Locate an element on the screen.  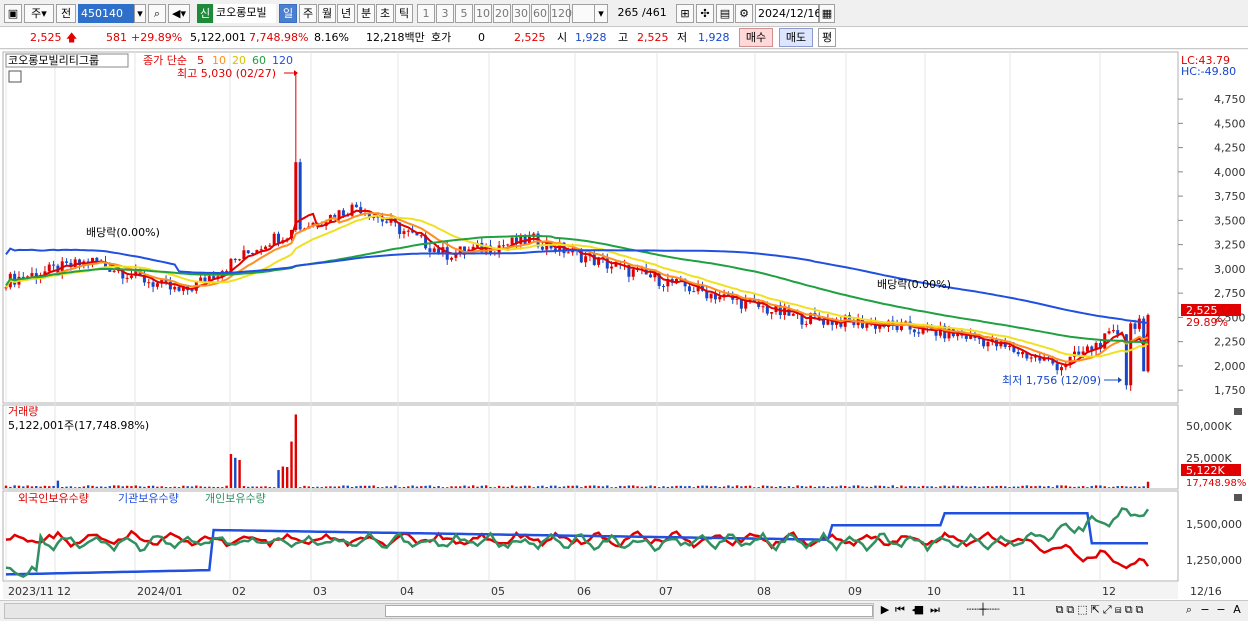
period-second: 초 is located at coordinates (385, 13).